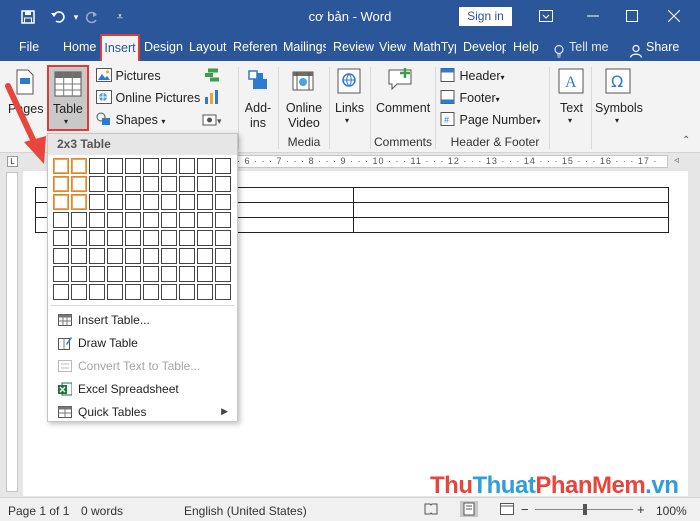 The image size is (700, 521). I want to click on tab-layout: Layout, so click(208, 47).